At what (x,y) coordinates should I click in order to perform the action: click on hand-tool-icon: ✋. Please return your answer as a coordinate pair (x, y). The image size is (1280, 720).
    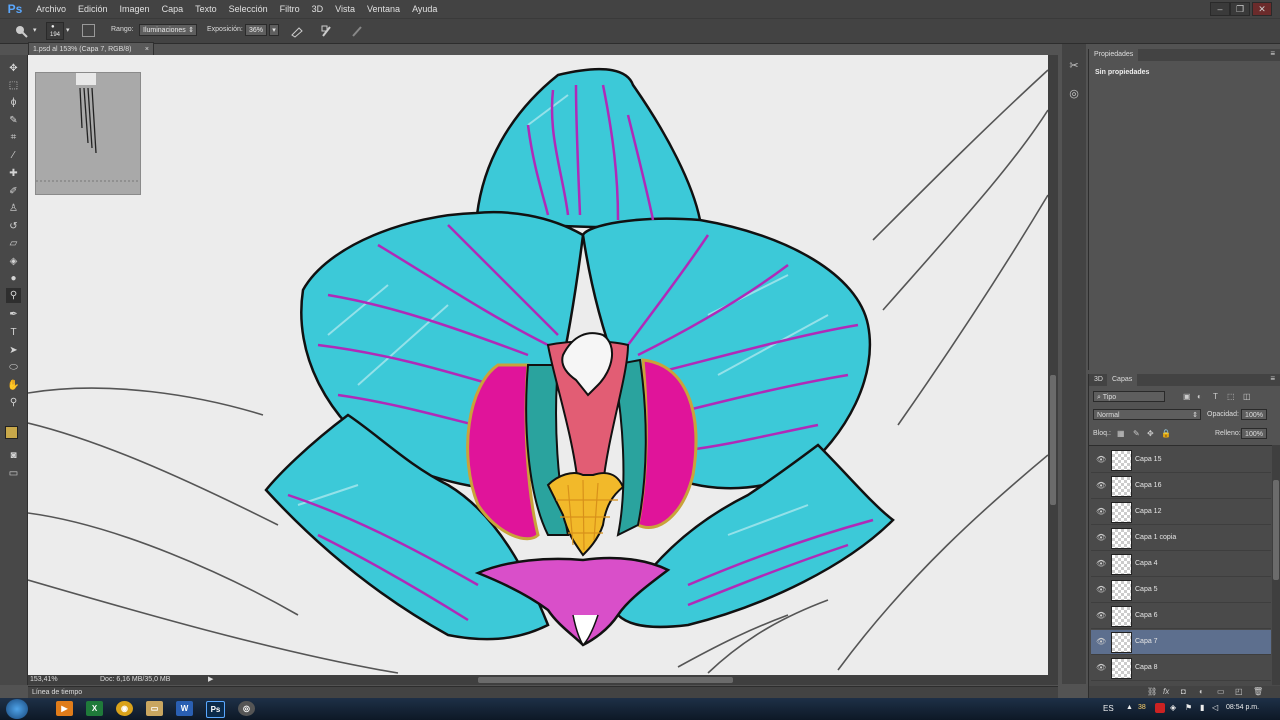
    Looking at the image, I should click on (13, 385).